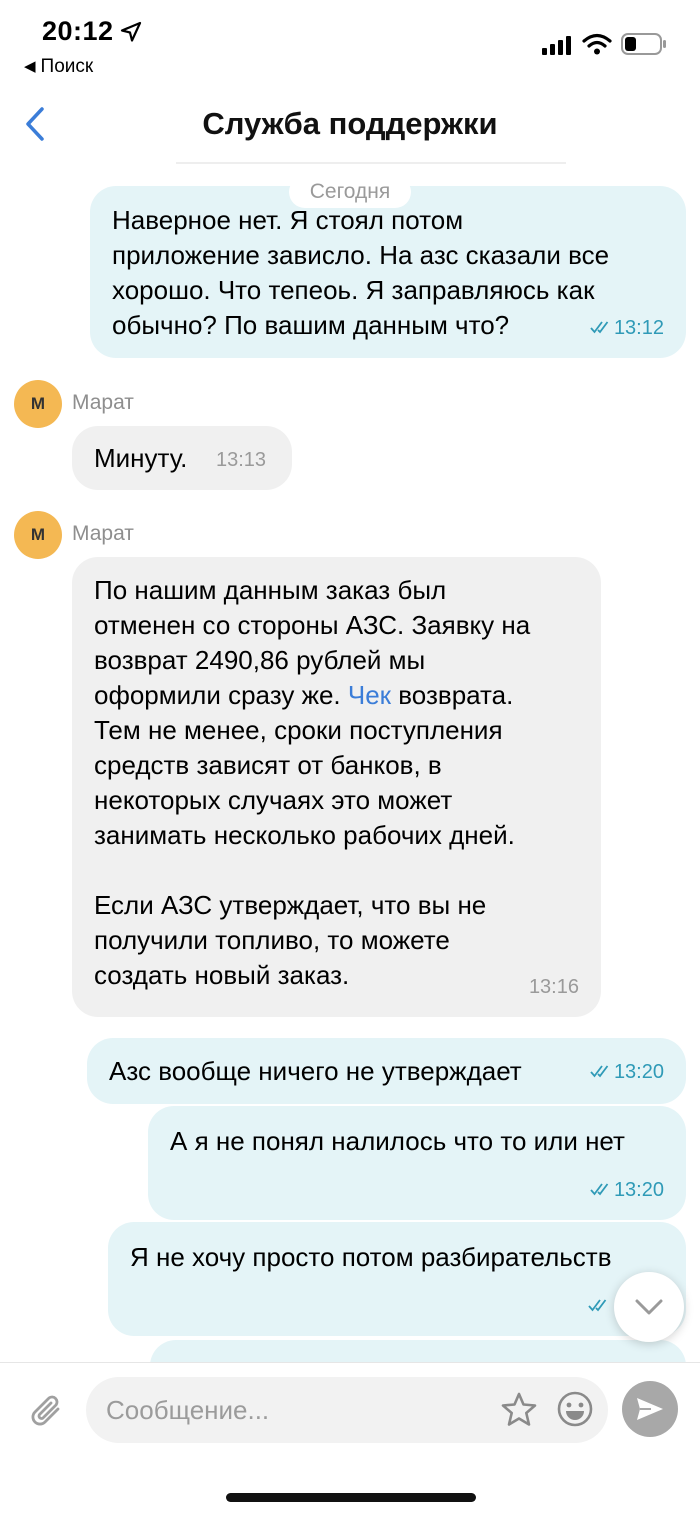 This screenshot has width=700, height=1516. I want to click on send-button, so click(650, 1409).